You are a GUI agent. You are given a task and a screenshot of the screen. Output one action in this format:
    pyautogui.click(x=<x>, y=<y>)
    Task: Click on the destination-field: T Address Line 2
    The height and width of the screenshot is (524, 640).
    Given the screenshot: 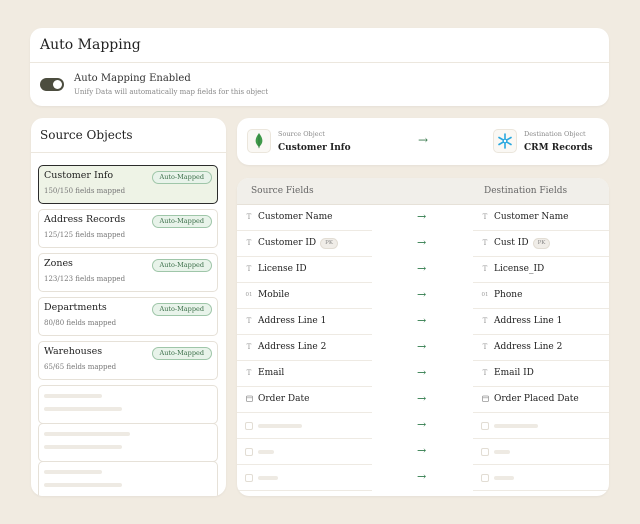 What is the action you would take?
    pyautogui.click(x=541, y=348)
    